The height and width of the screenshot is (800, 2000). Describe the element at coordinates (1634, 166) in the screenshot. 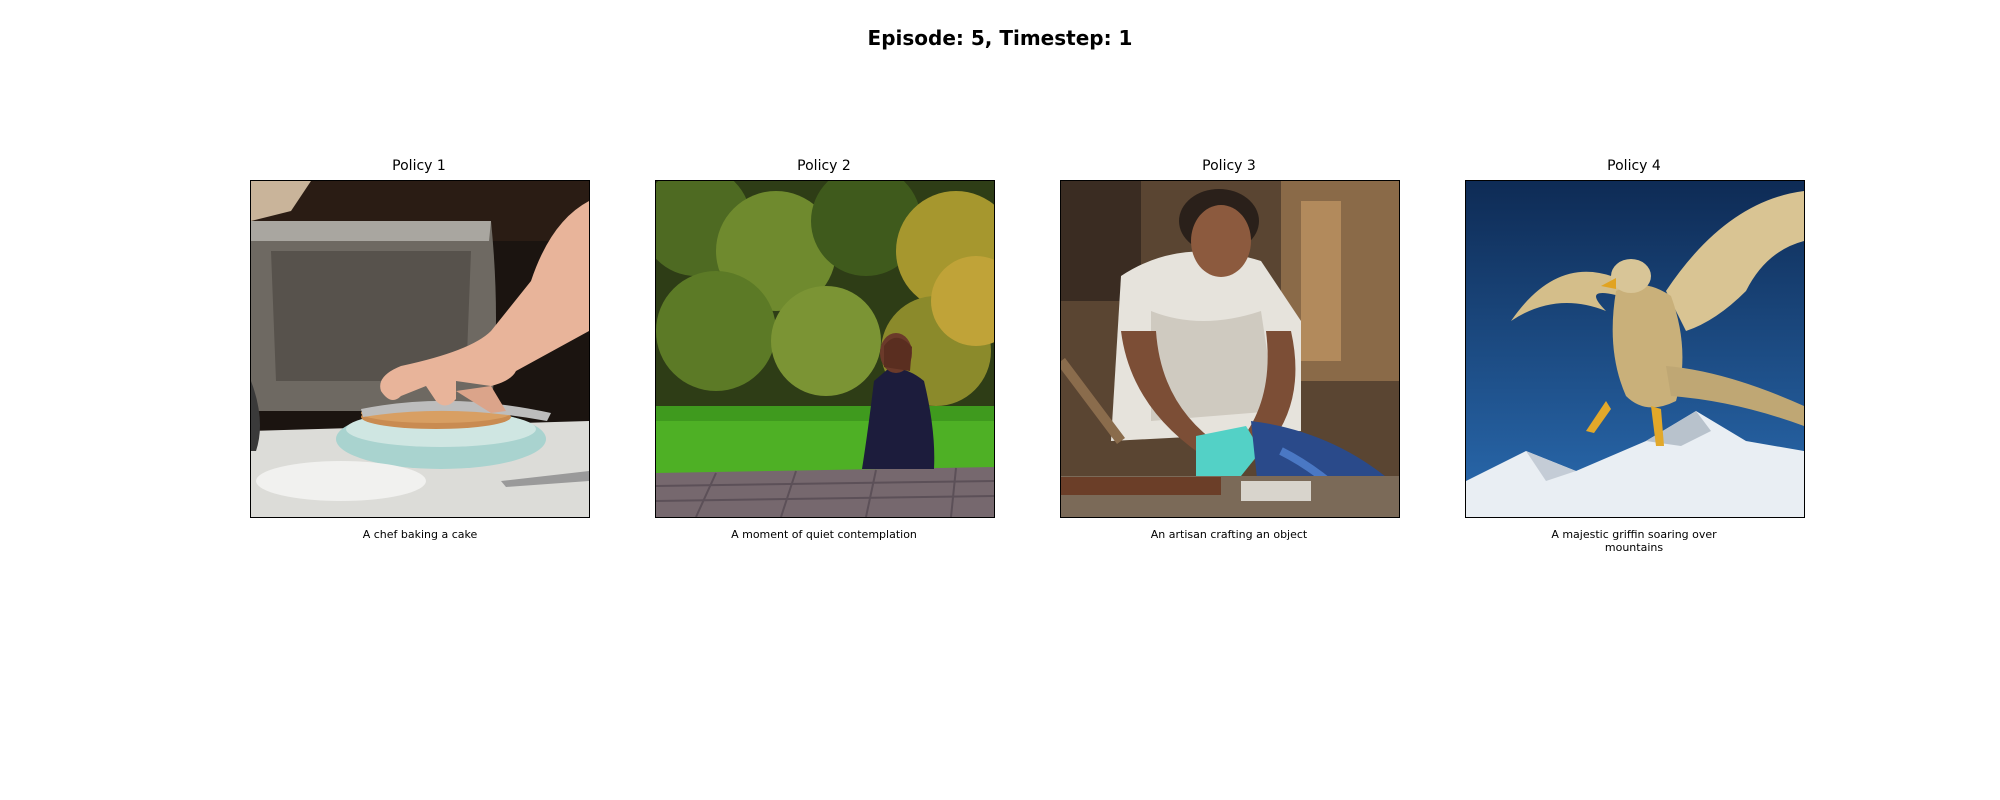

I see `panel-title-policy-4: Policy 4` at that location.